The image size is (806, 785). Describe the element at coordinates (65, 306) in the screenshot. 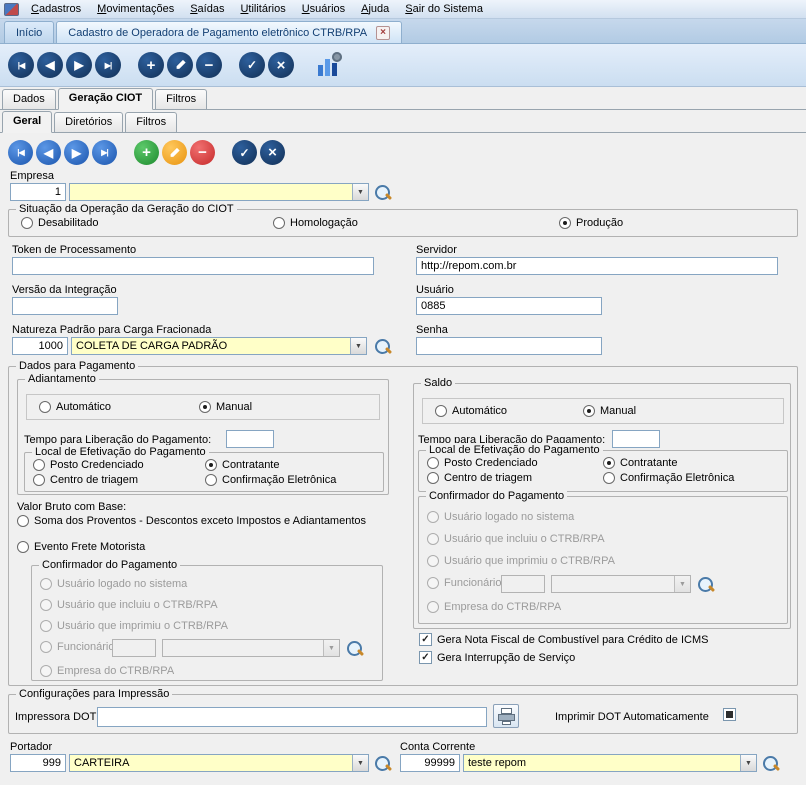

I see `versao-field` at that location.